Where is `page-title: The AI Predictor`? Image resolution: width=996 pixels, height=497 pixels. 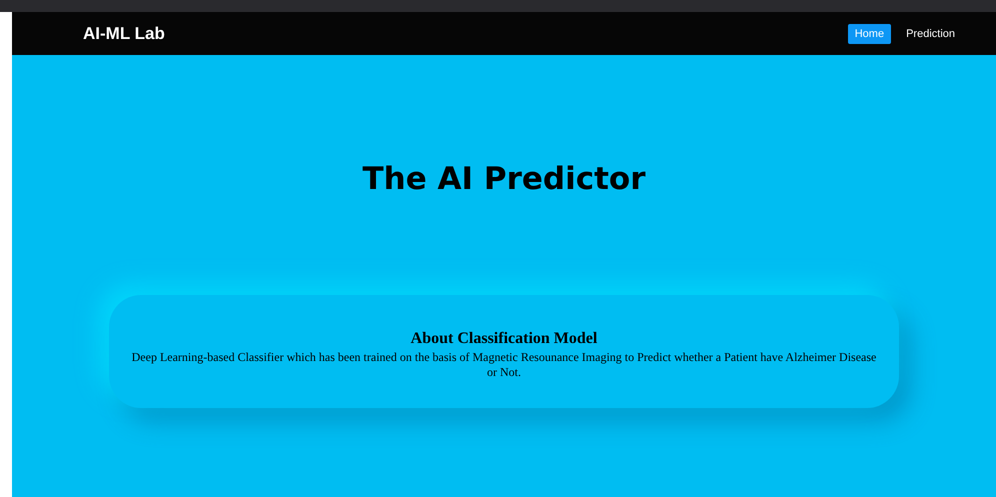 page-title: The AI Predictor is located at coordinates (504, 179).